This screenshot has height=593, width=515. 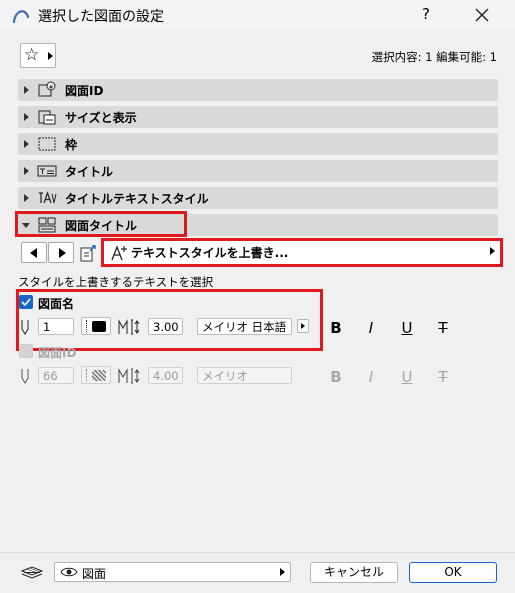 What do you see at coordinates (101, 118) in the screenshot?
I see `section-label: サイズと表示` at bounding box center [101, 118].